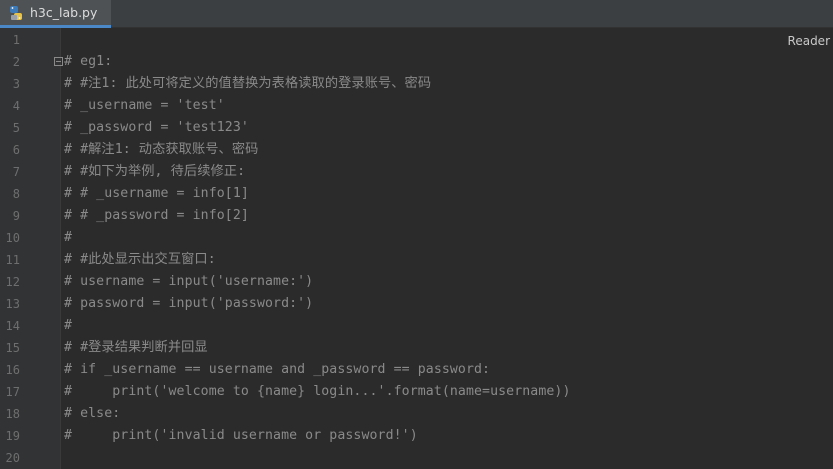 The width and height of the screenshot is (833, 469). What do you see at coordinates (12, 392) in the screenshot?
I see `line-number: 17` at bounding box center [12, 392].